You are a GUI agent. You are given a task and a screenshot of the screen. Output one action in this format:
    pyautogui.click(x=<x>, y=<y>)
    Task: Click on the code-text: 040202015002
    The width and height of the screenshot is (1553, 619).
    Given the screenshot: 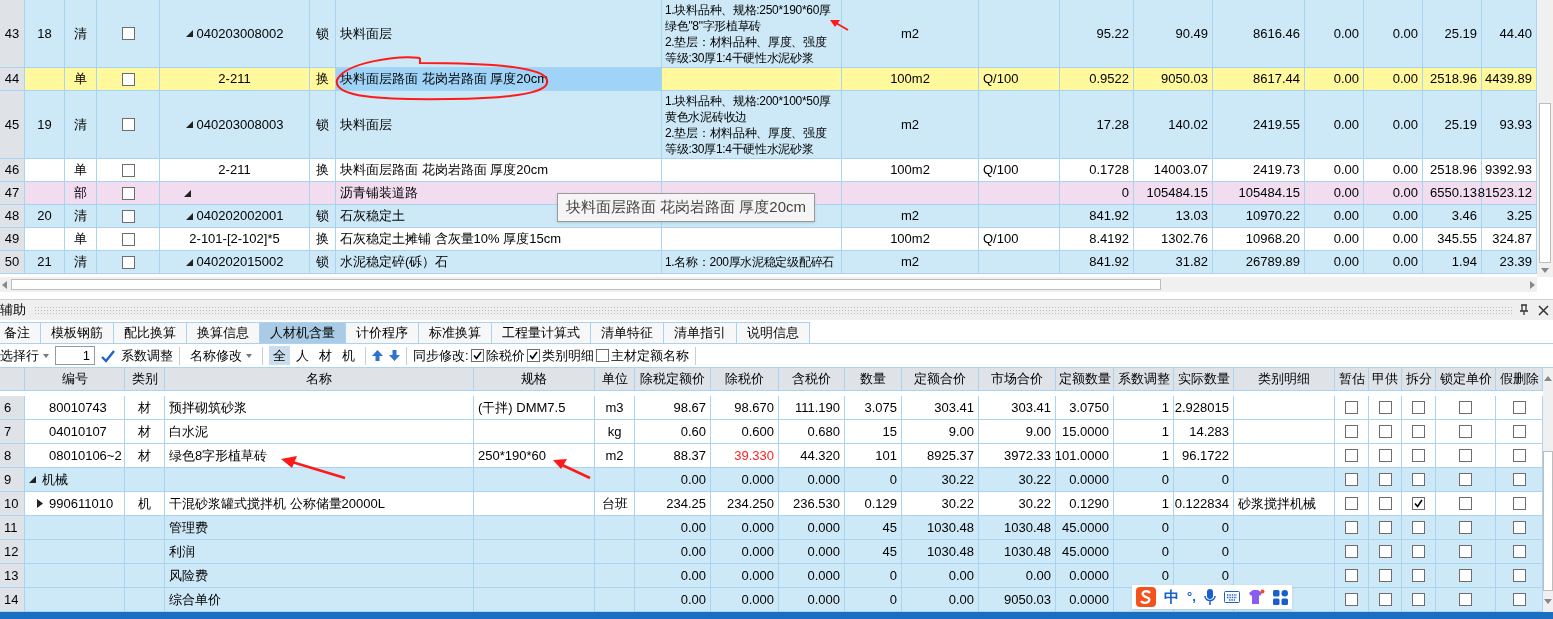 What is the action you would take?
    pyautogui.click(x=240, y=262)
    